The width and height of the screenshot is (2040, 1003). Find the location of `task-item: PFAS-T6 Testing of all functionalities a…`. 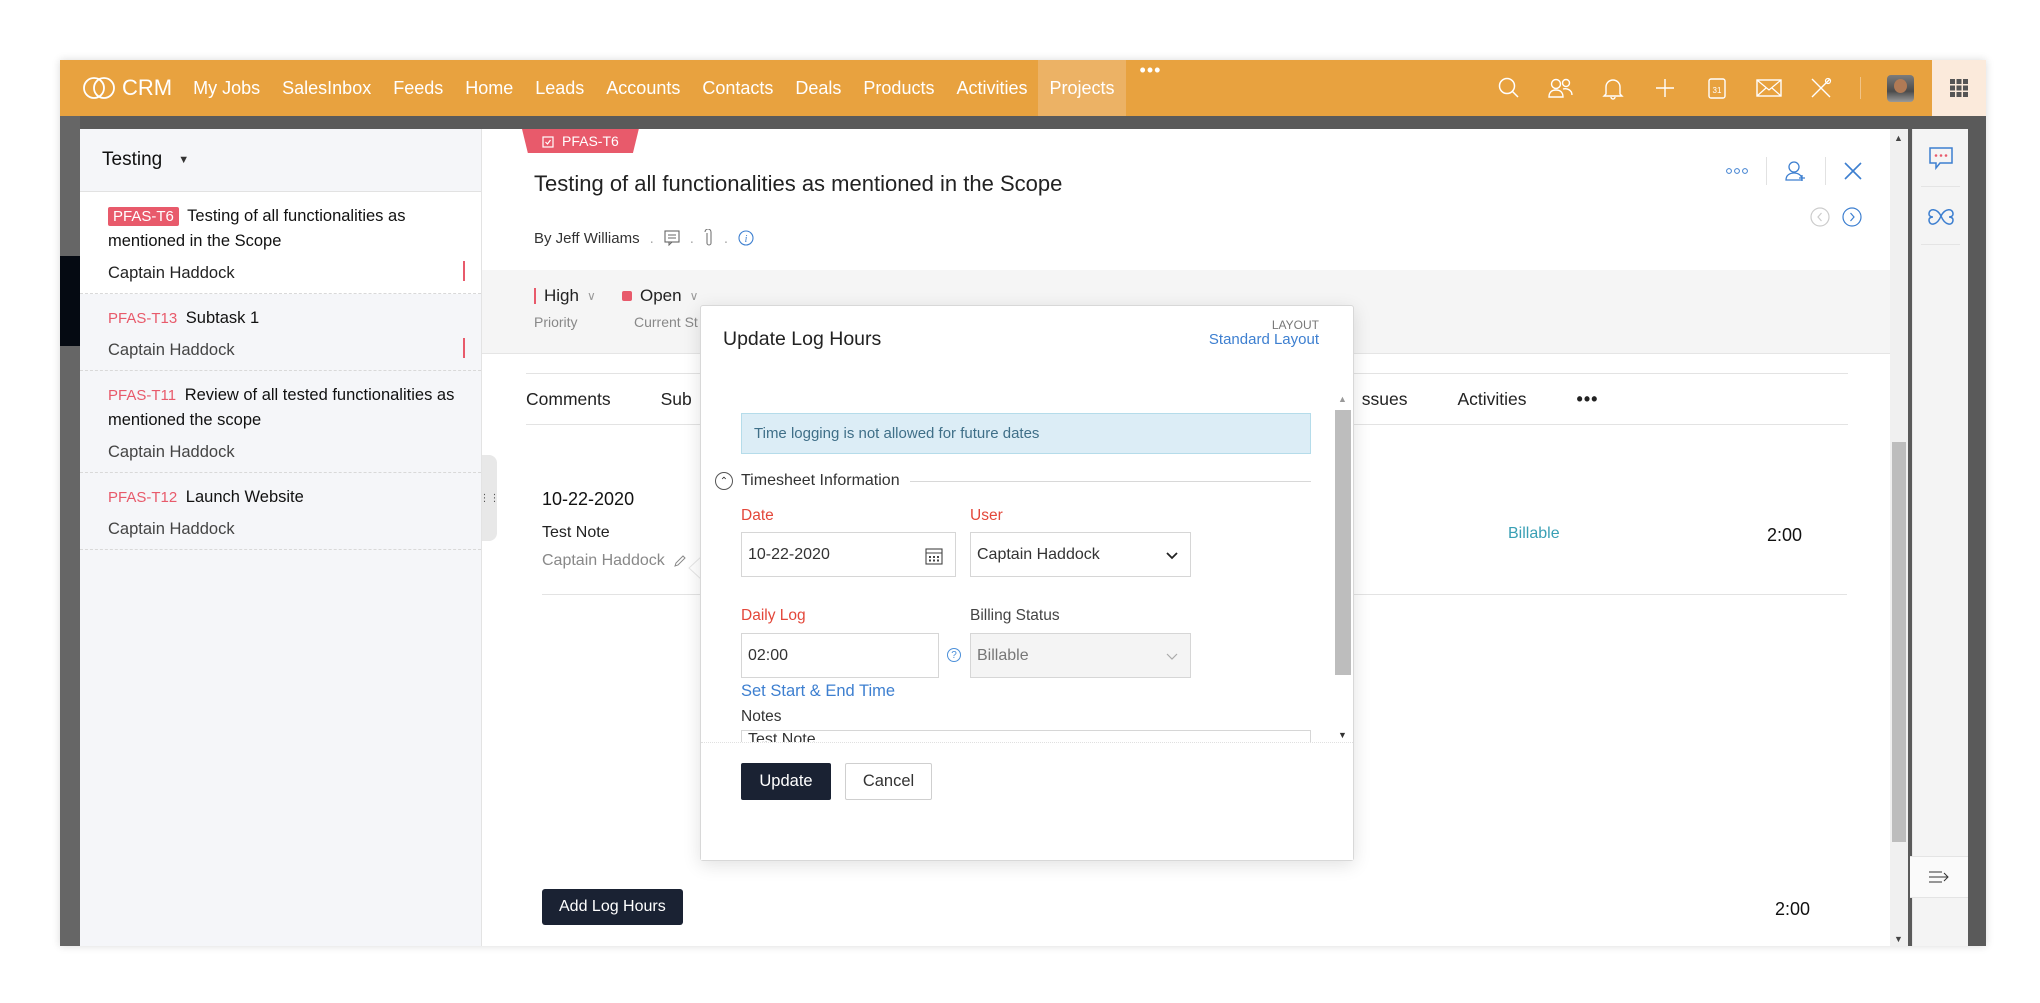

task-item: PFAS-T6 Testing of all functionalities a… is located at coordinates (280, 243).